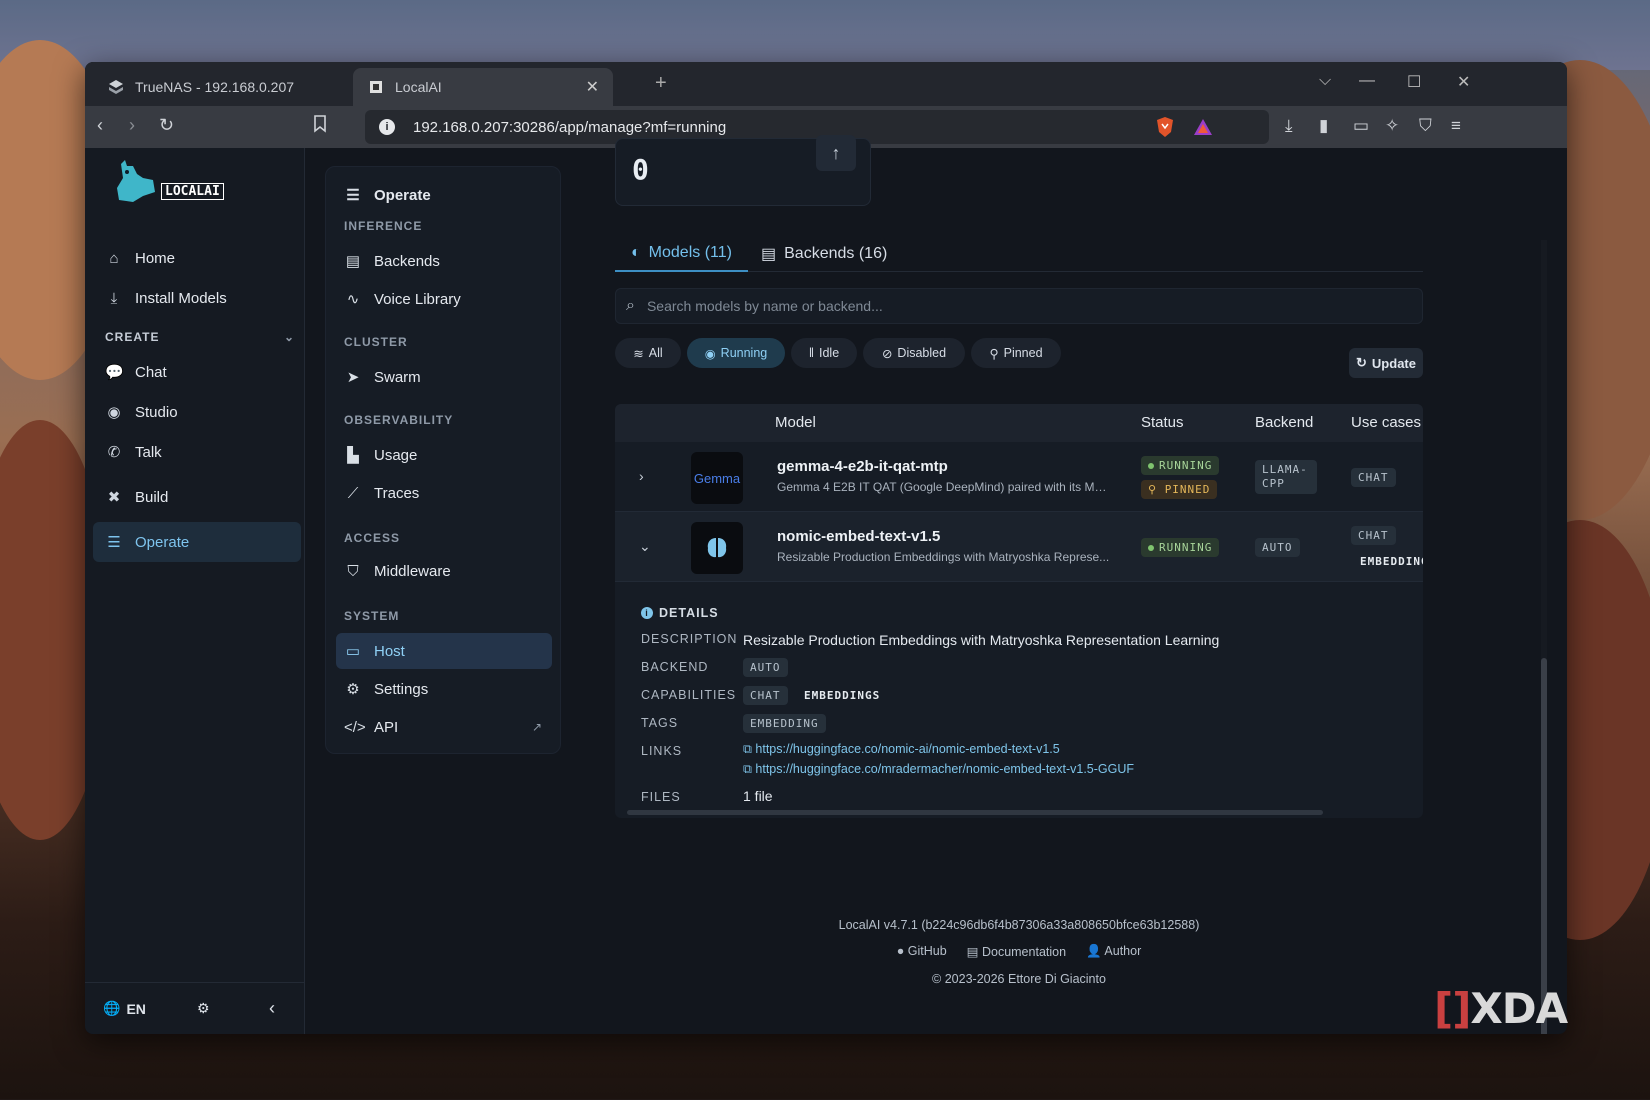 This screenshot has height=1100, width=1650. What do you see at coordinates (1151, 466) in the screenshot?
I see `status-dot` at bounding box center [1151, 466].